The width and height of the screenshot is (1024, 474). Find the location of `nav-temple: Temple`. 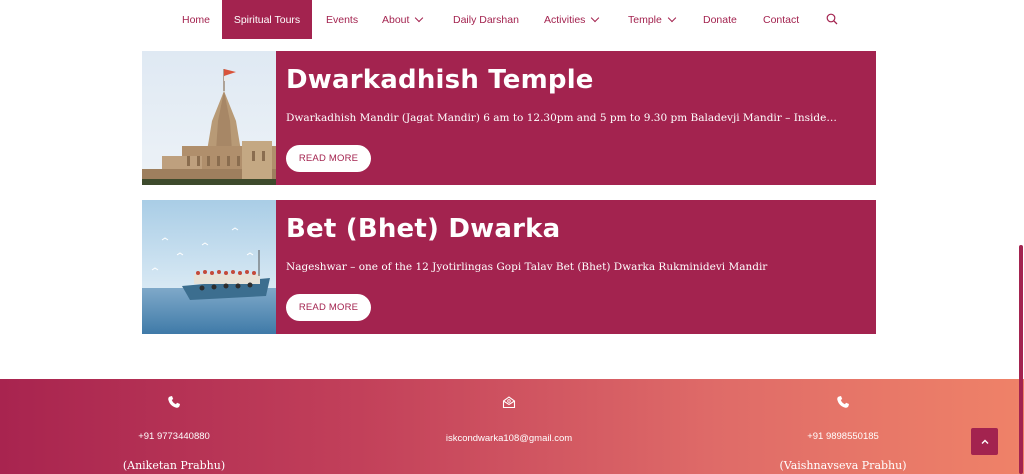

nav-temple: Temple is located at coordinates (652, 19).